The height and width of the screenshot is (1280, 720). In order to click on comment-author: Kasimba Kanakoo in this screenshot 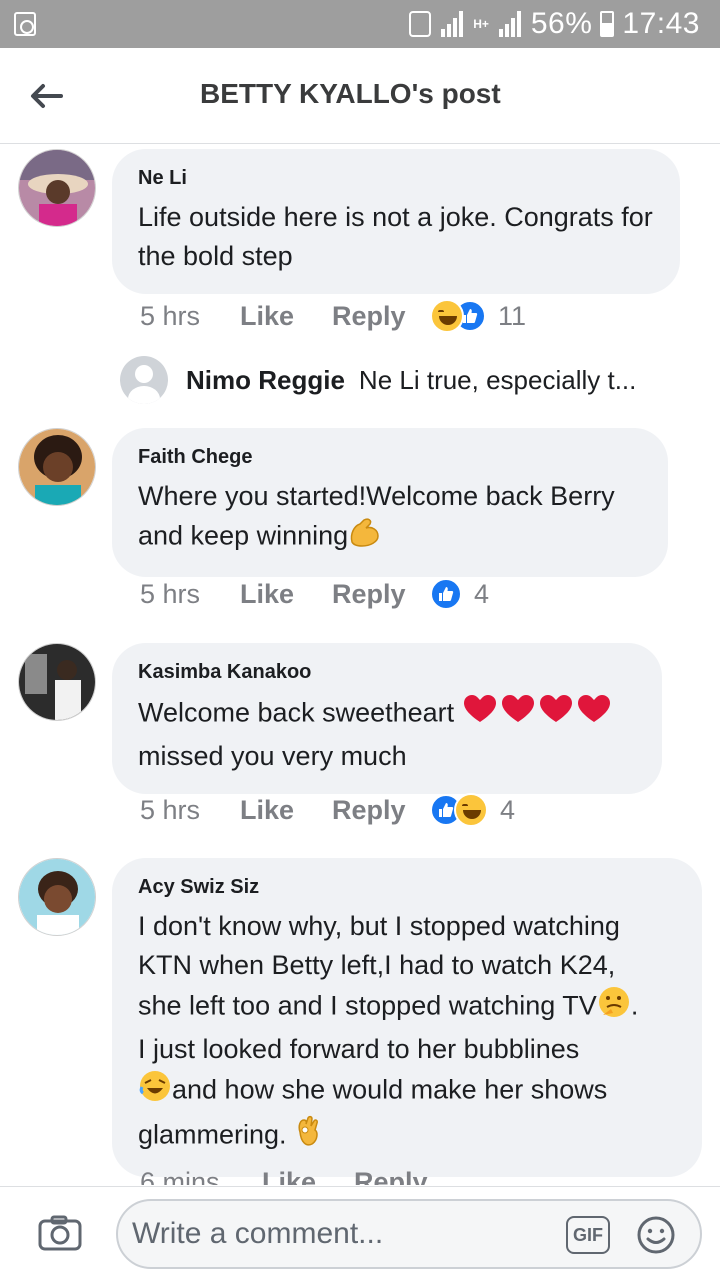, I will do `click(387, 672)`.